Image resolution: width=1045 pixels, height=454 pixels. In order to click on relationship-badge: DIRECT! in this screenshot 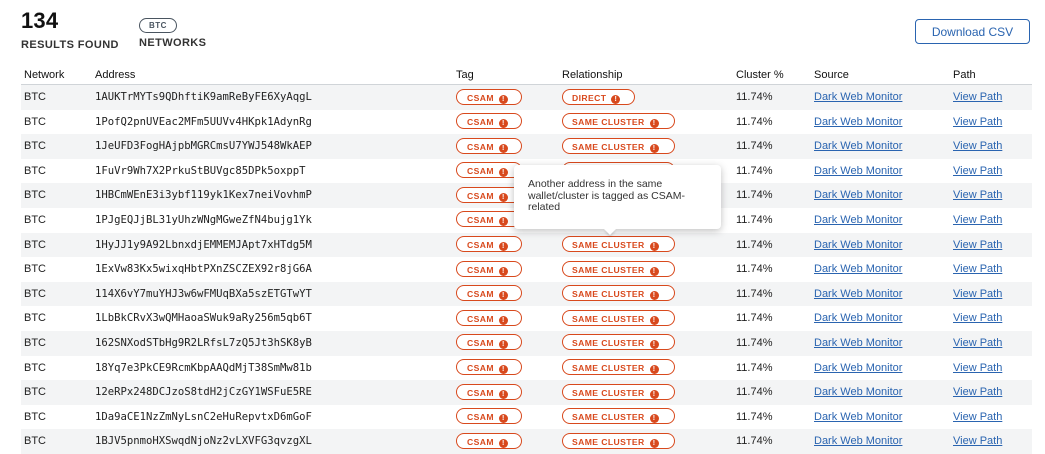, I will do `click(598, 96)`.